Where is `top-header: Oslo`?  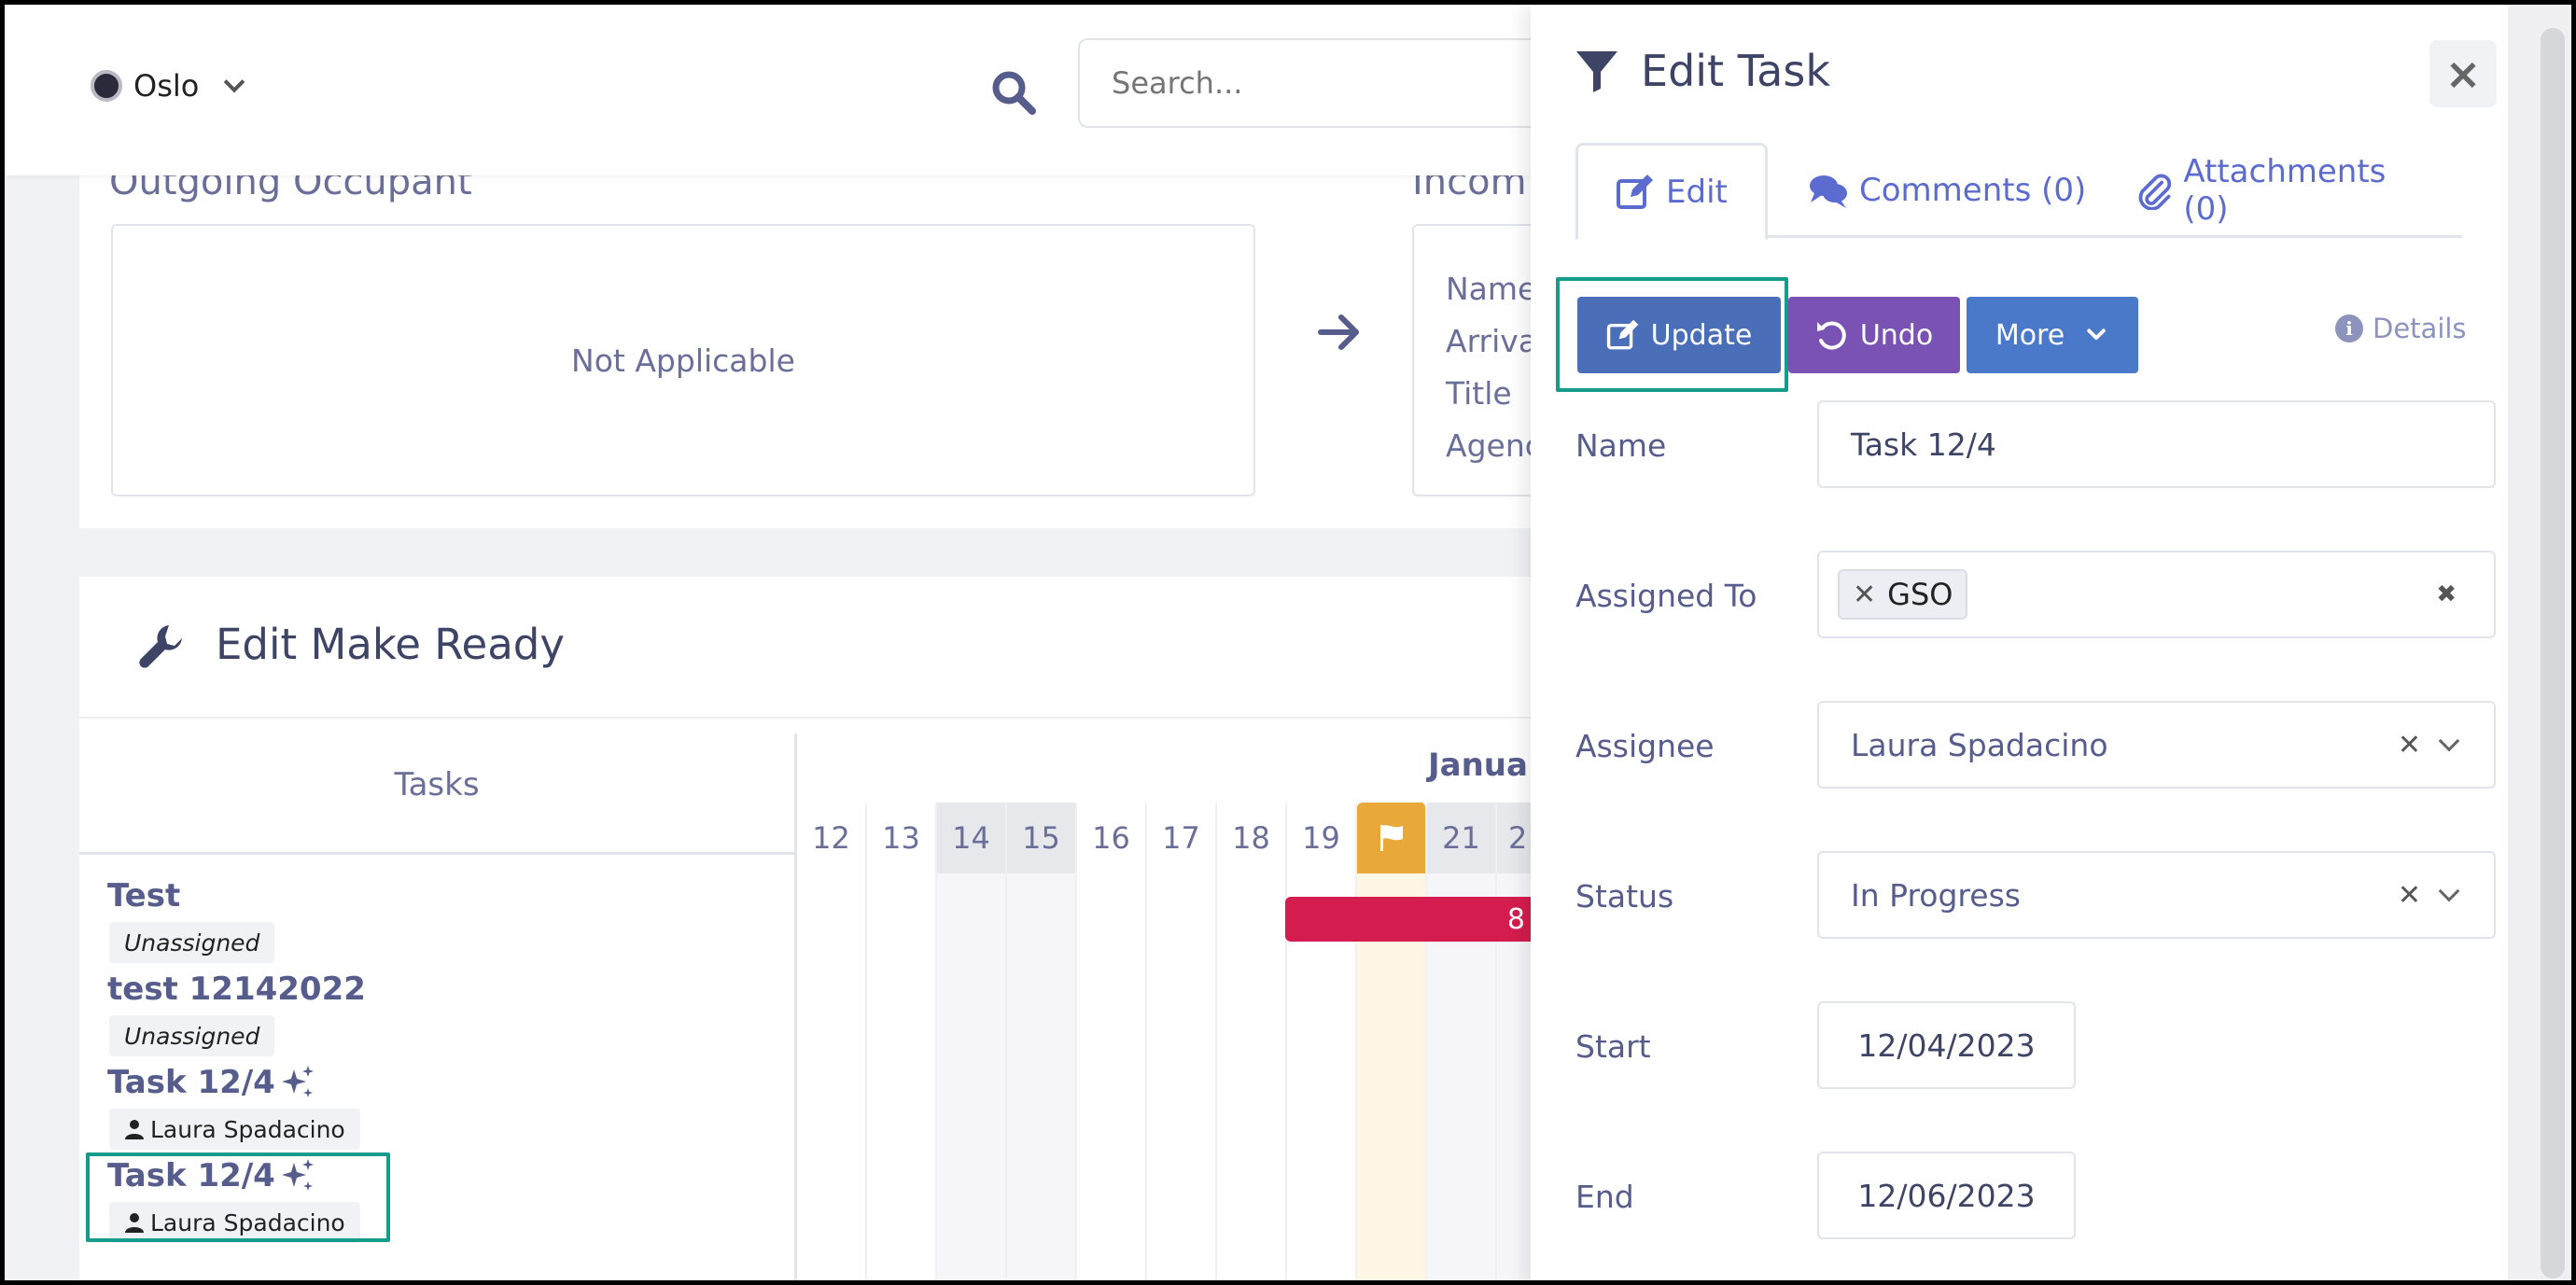
top-header: Oslo is located at coordinates (784, 90).